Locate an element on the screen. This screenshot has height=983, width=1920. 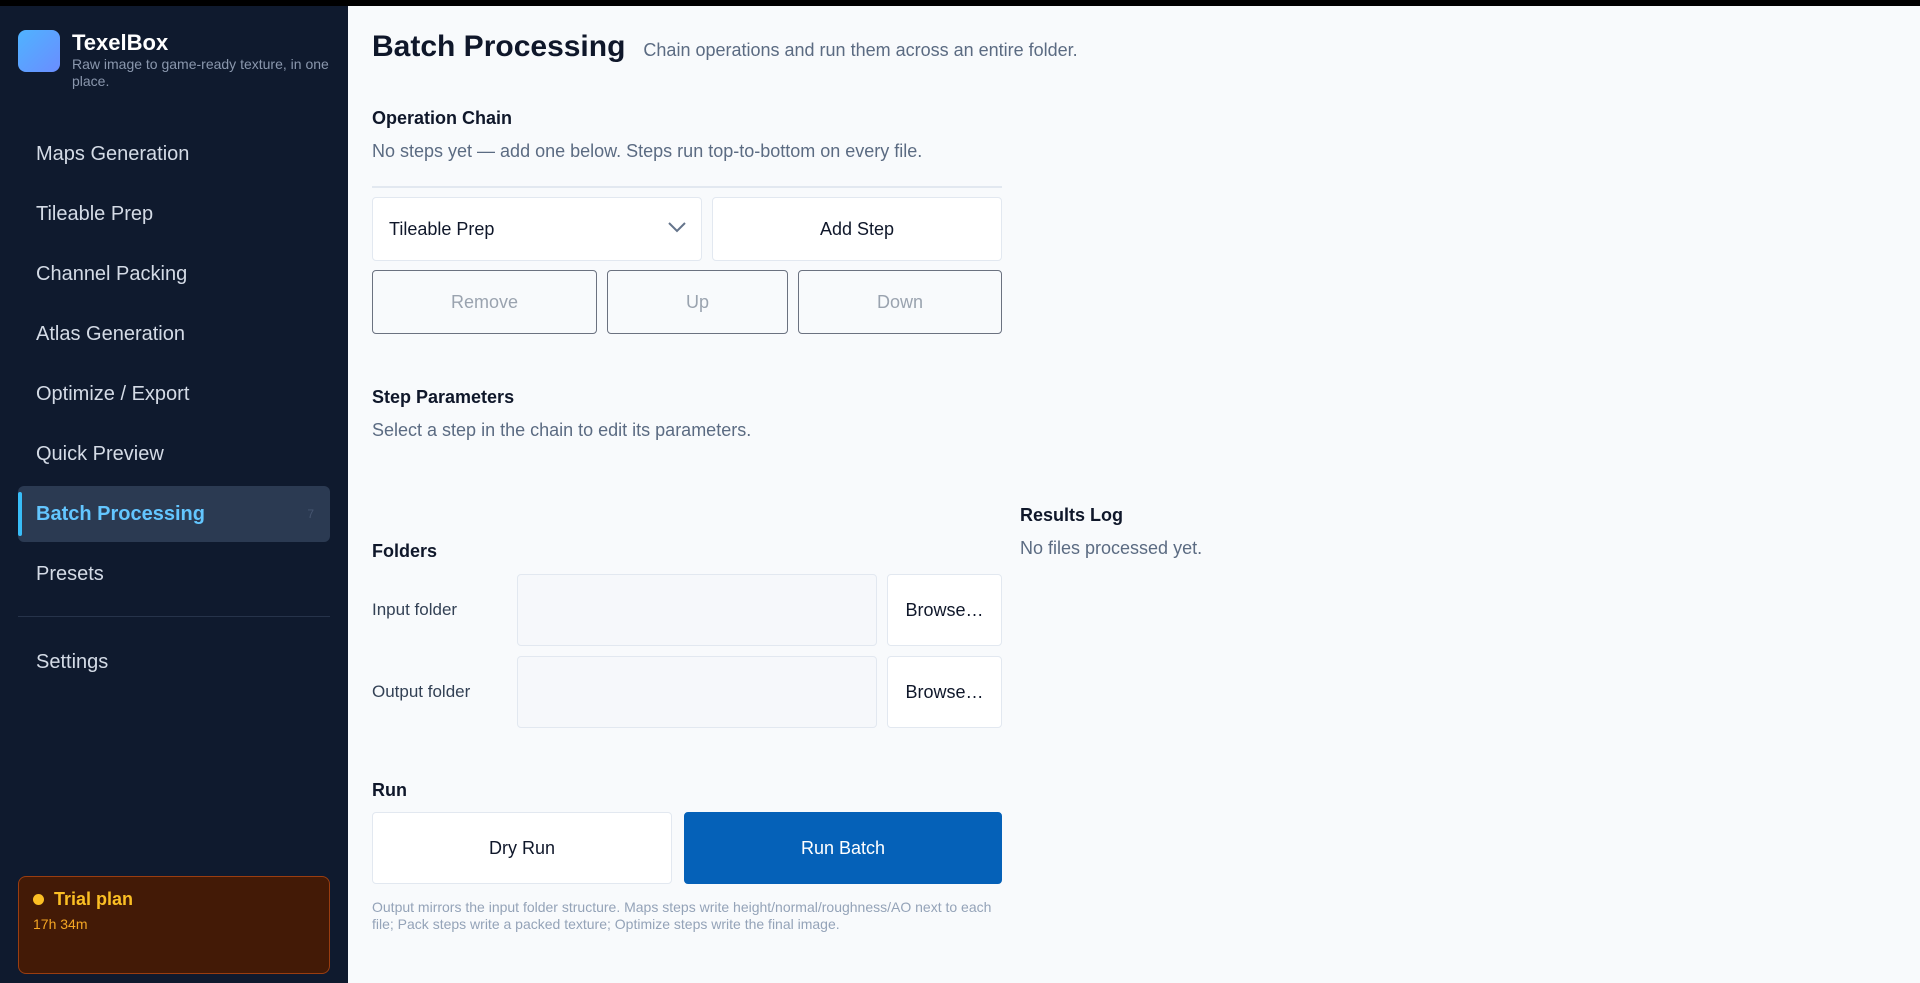
sidebar-item-settings: Settings is located at coordinates (174, 662).